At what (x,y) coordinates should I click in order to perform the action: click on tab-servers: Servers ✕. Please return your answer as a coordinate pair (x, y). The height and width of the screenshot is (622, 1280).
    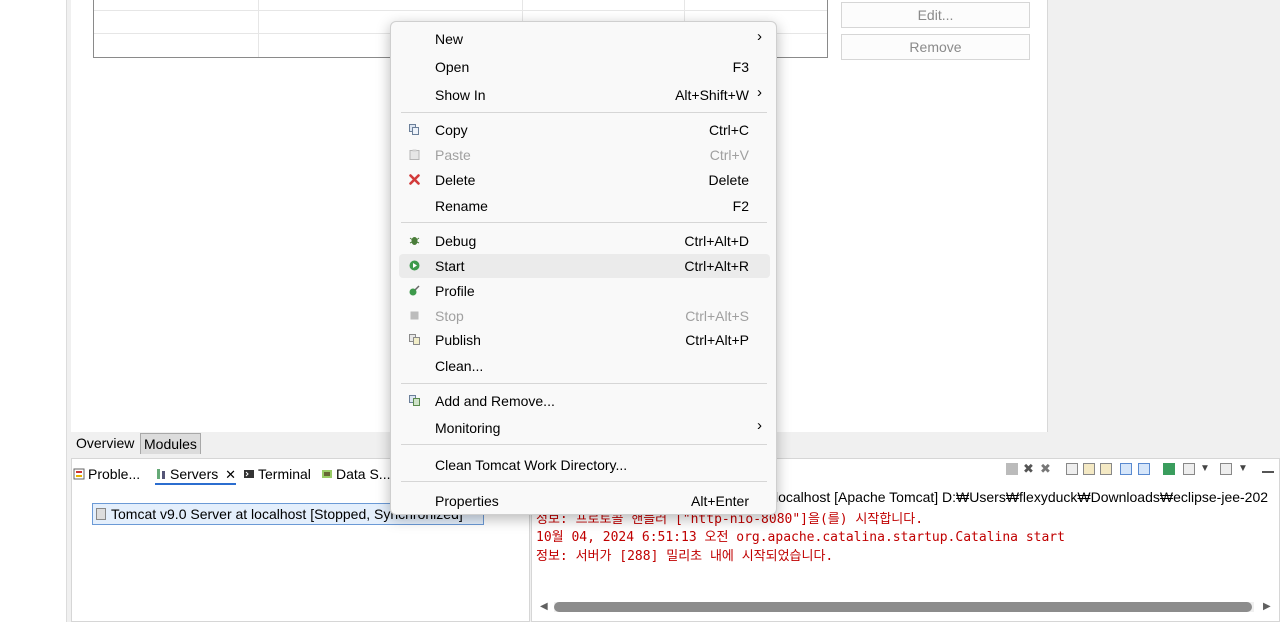
    Looking at the image, I should click on (196, 474).